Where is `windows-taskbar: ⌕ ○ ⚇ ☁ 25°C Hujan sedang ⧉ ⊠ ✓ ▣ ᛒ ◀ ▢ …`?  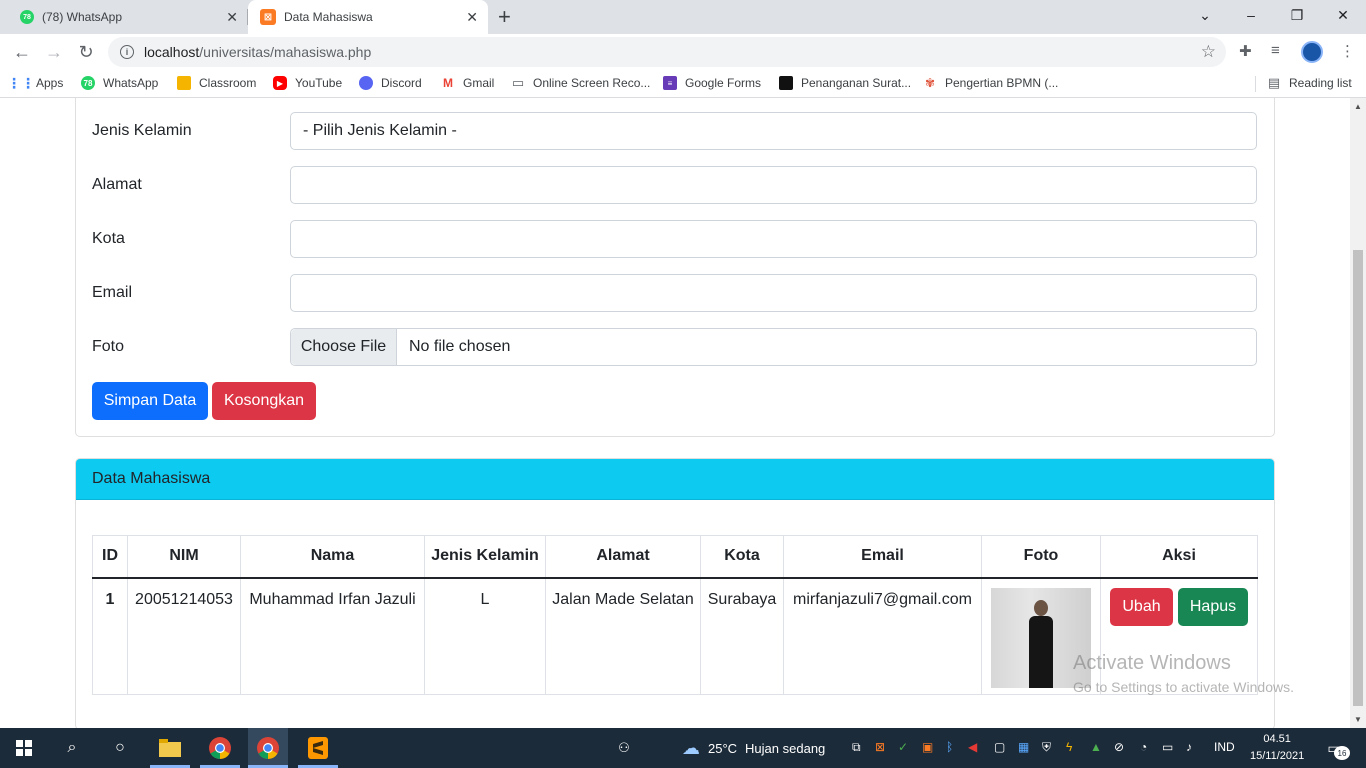
windows-taskbar: ⌕ ○ ⚇ ☁ 25°C Hujan sedang ⧉ ⊠ ✓ ▣ ᛒ ◀ ▢ … is located at coordinates (683, 748).